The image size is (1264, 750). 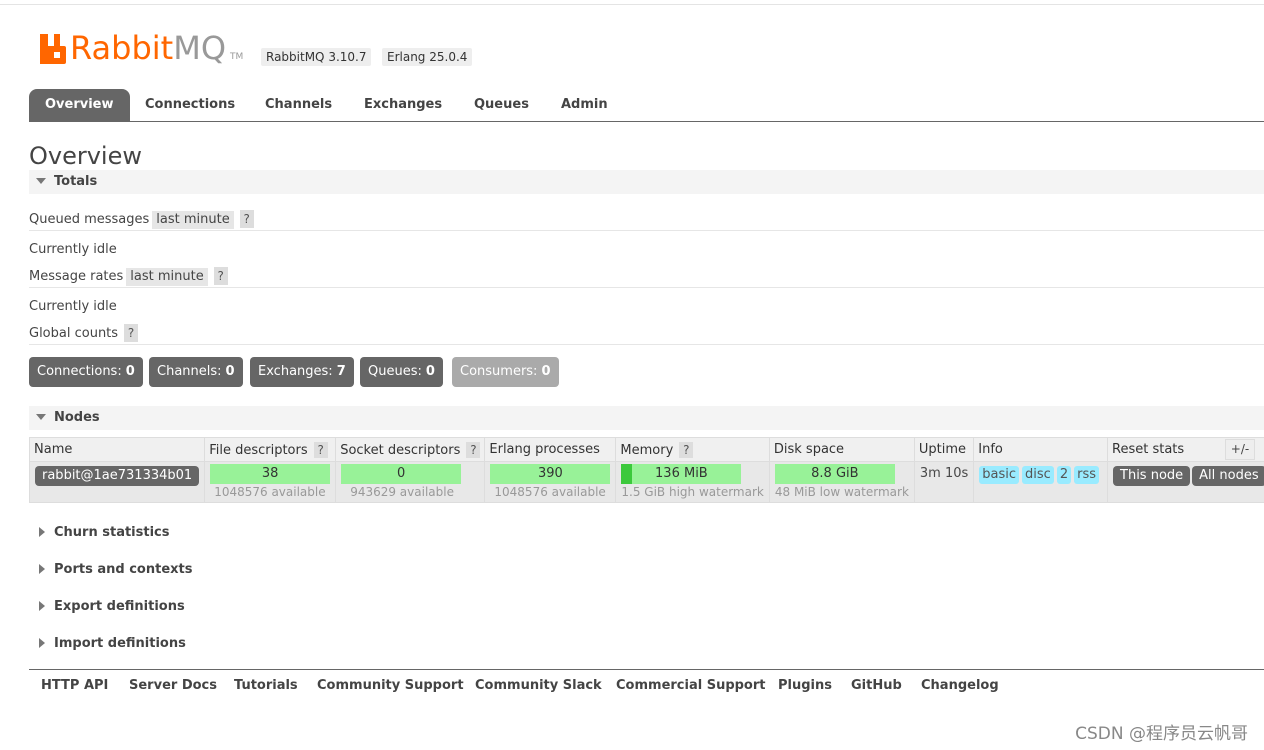 What do you see at coordinates (316, 57) in the screenshot?
I see `rabbitmq-version-badge: RabbitMQ 3.10.7` at bounding box center [316, 57].